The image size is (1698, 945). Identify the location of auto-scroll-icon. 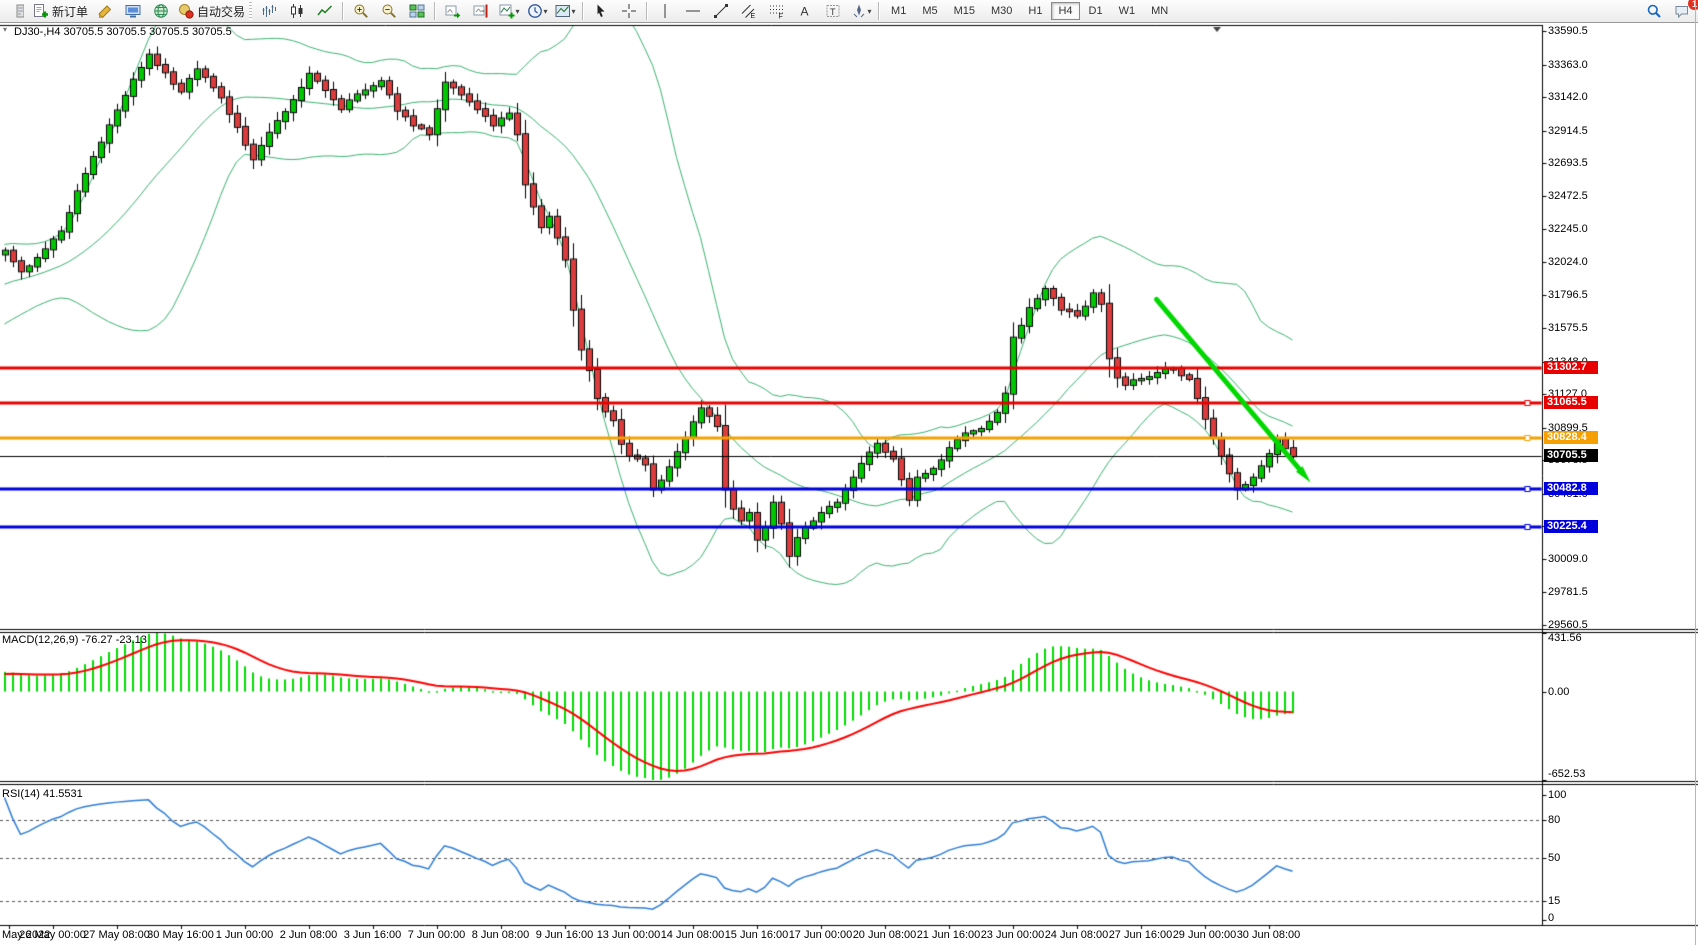
(453, 11).